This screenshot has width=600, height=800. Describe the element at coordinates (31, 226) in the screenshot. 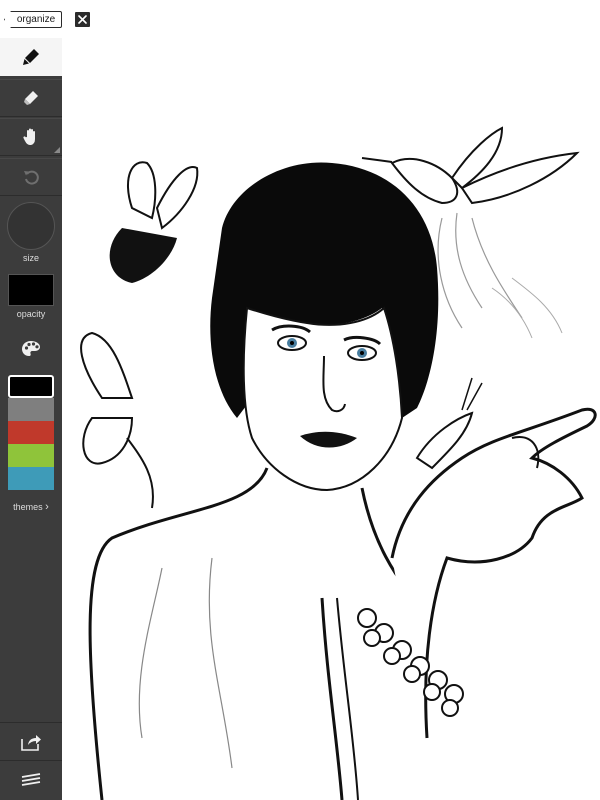

I see `brush-size-control` at that location.